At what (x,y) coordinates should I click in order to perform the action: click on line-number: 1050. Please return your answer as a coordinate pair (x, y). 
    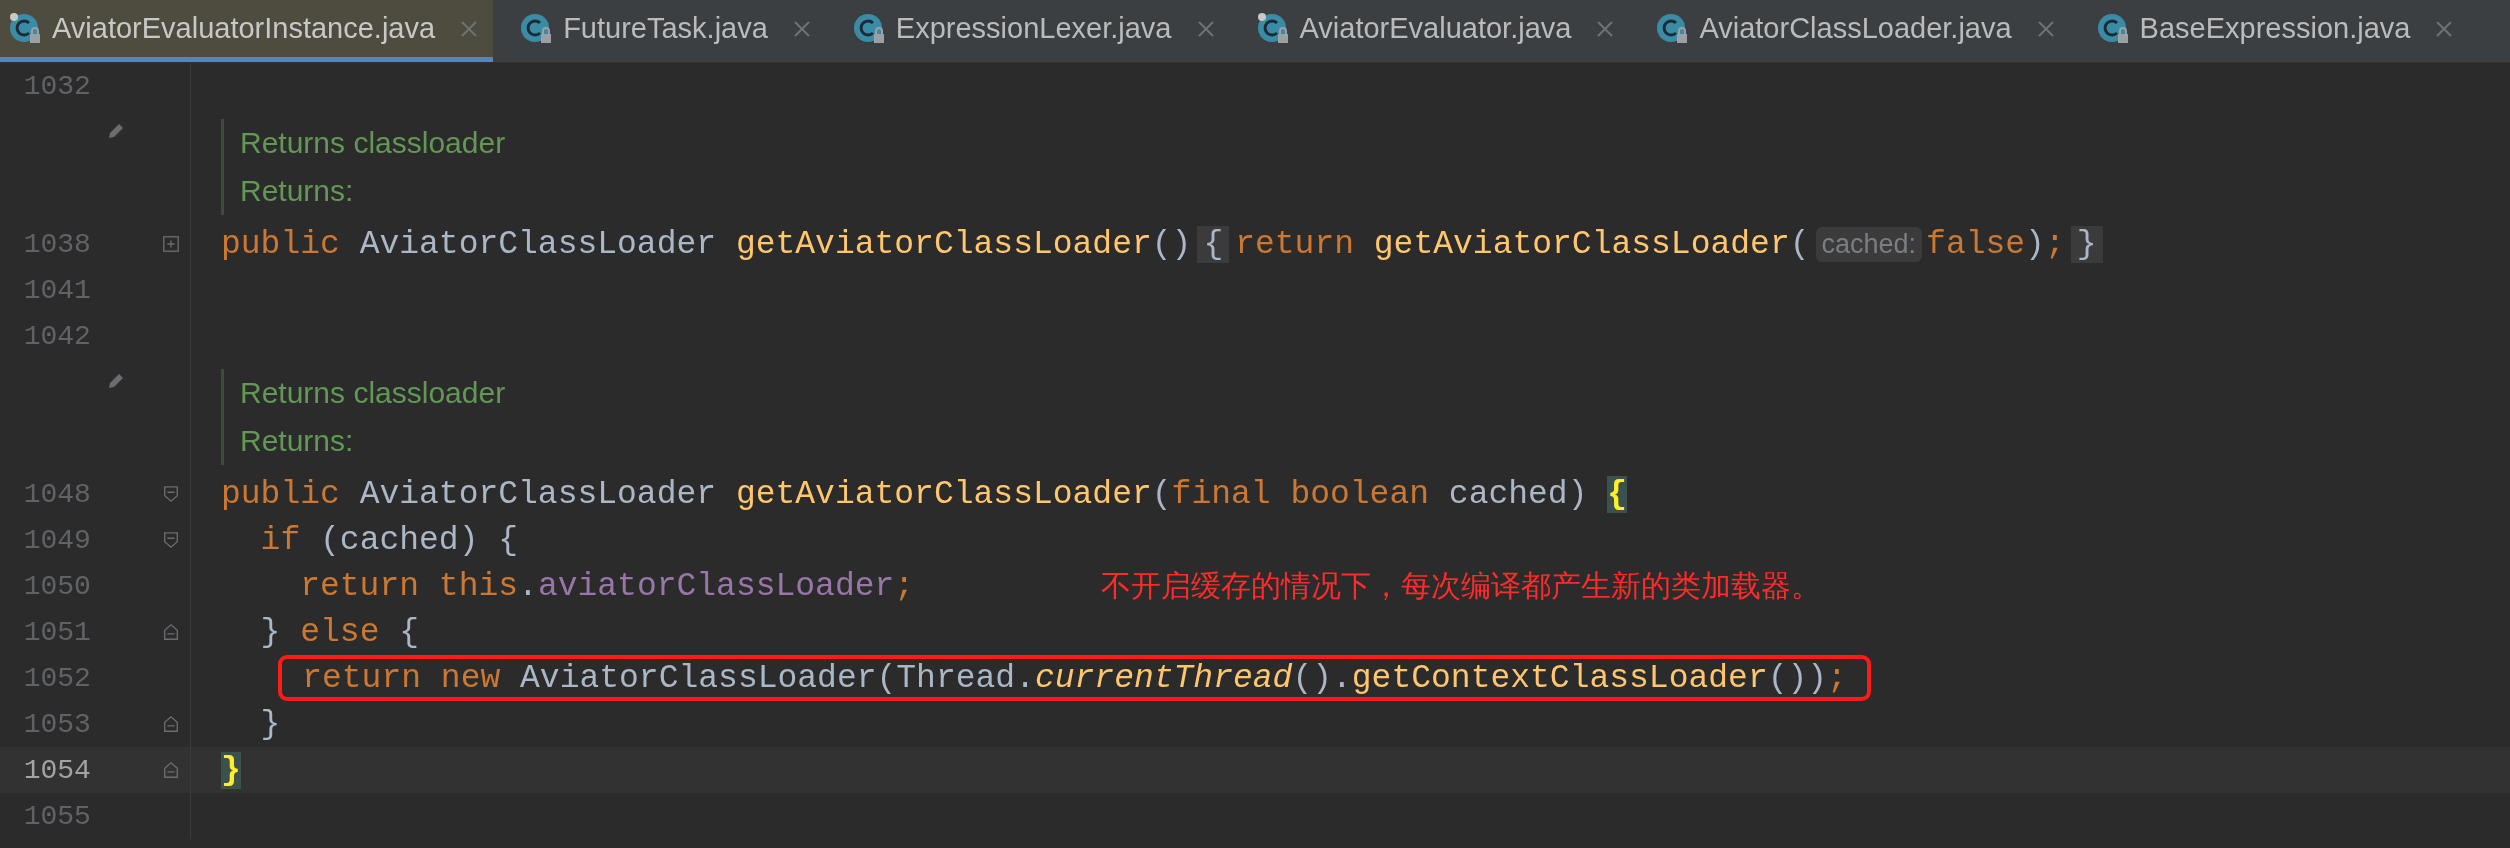
    Looking at the image, I should click on (56, 586).